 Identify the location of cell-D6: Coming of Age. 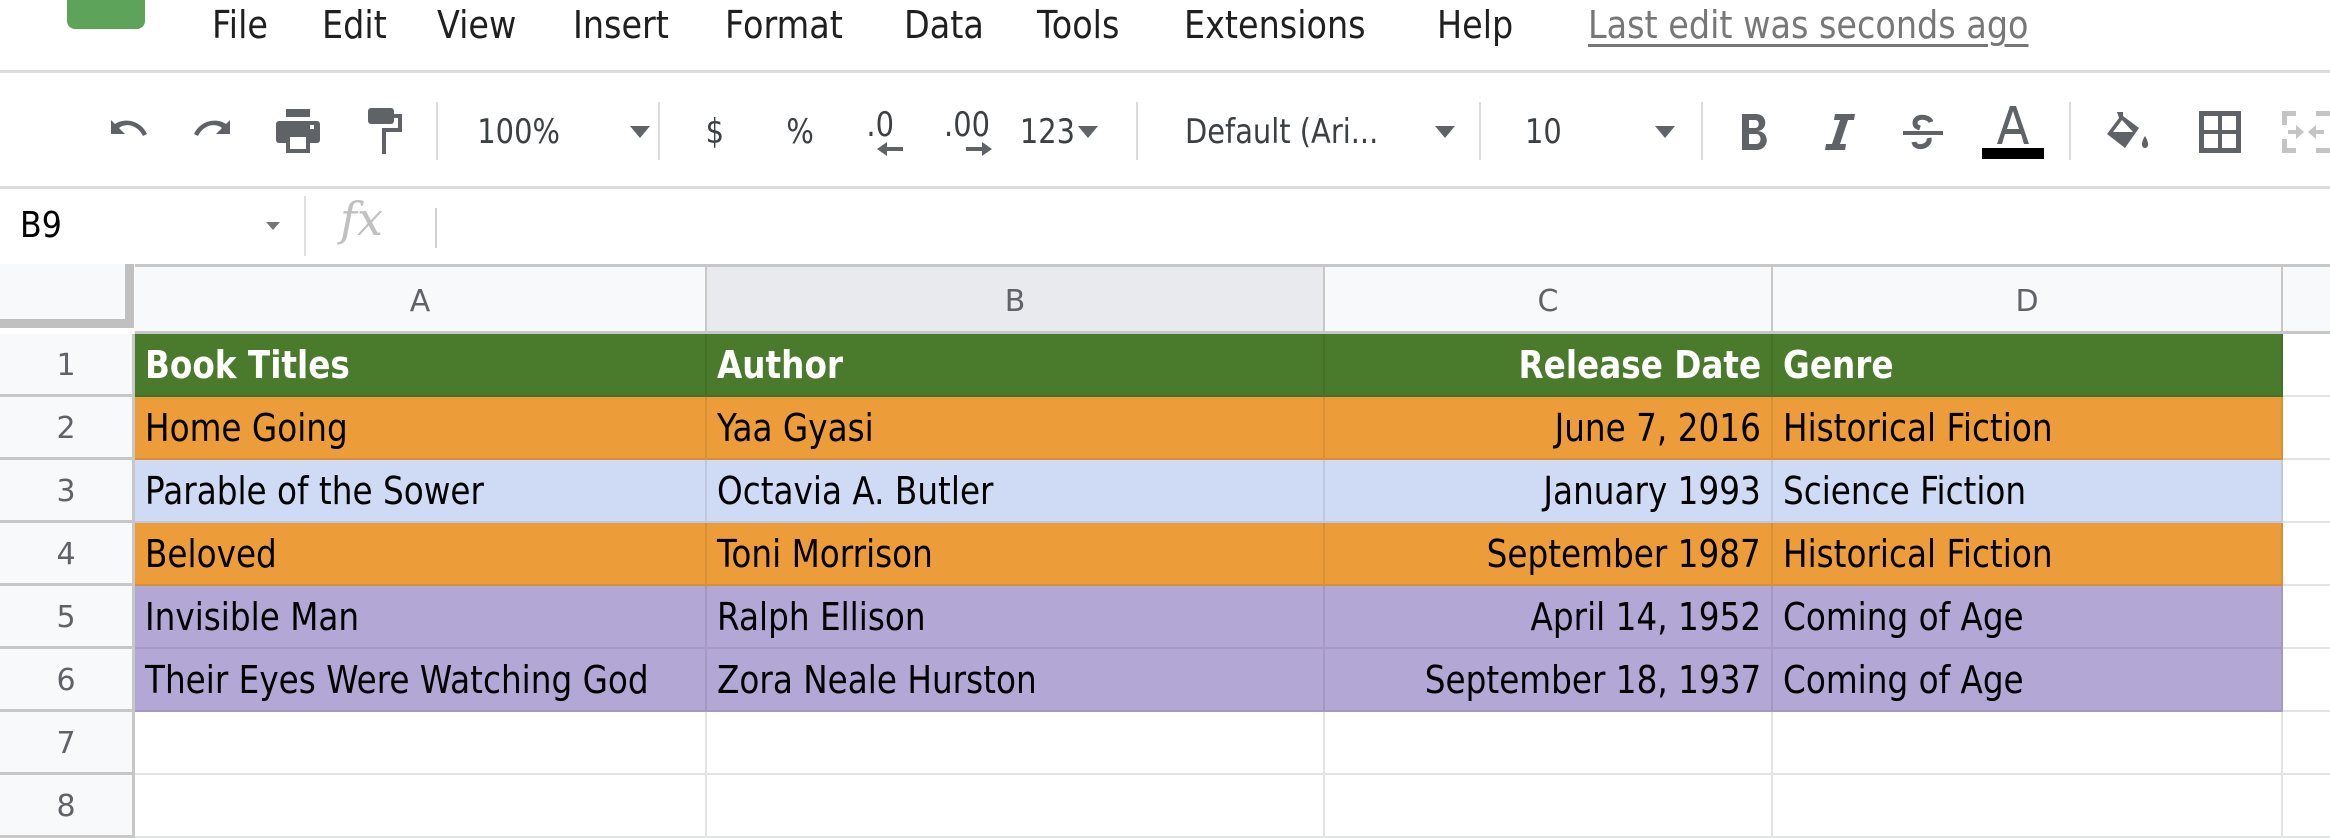
(2028, 680).